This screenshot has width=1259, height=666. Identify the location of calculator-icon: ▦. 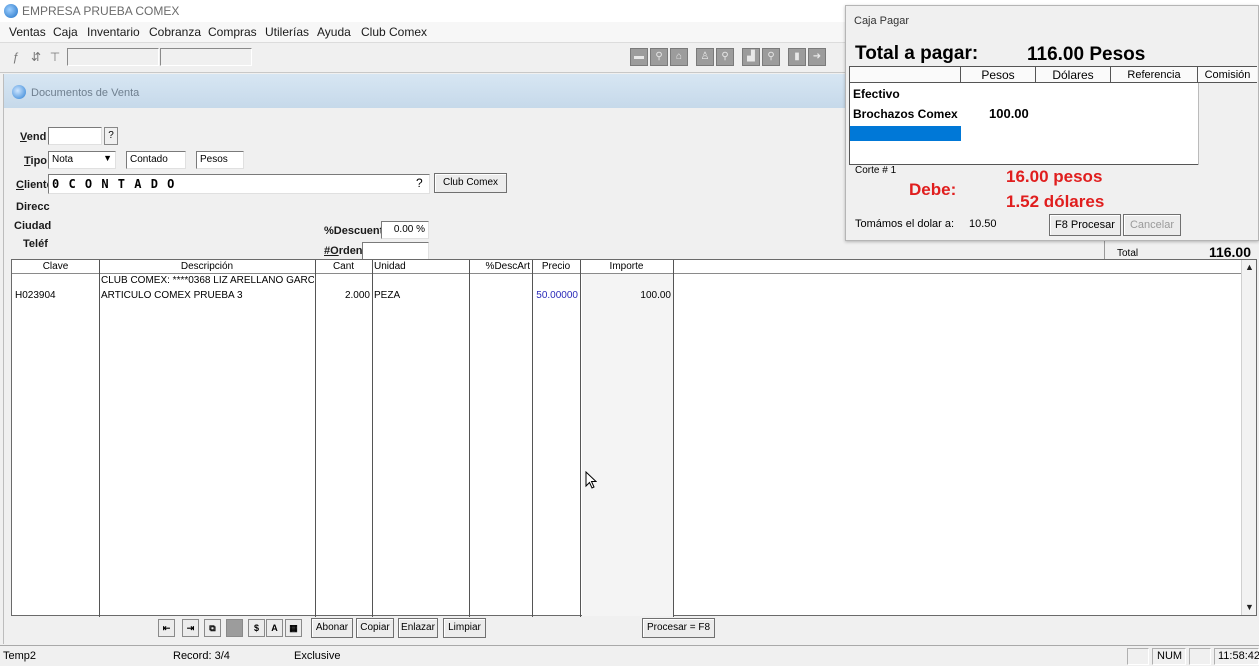
(293, 628).